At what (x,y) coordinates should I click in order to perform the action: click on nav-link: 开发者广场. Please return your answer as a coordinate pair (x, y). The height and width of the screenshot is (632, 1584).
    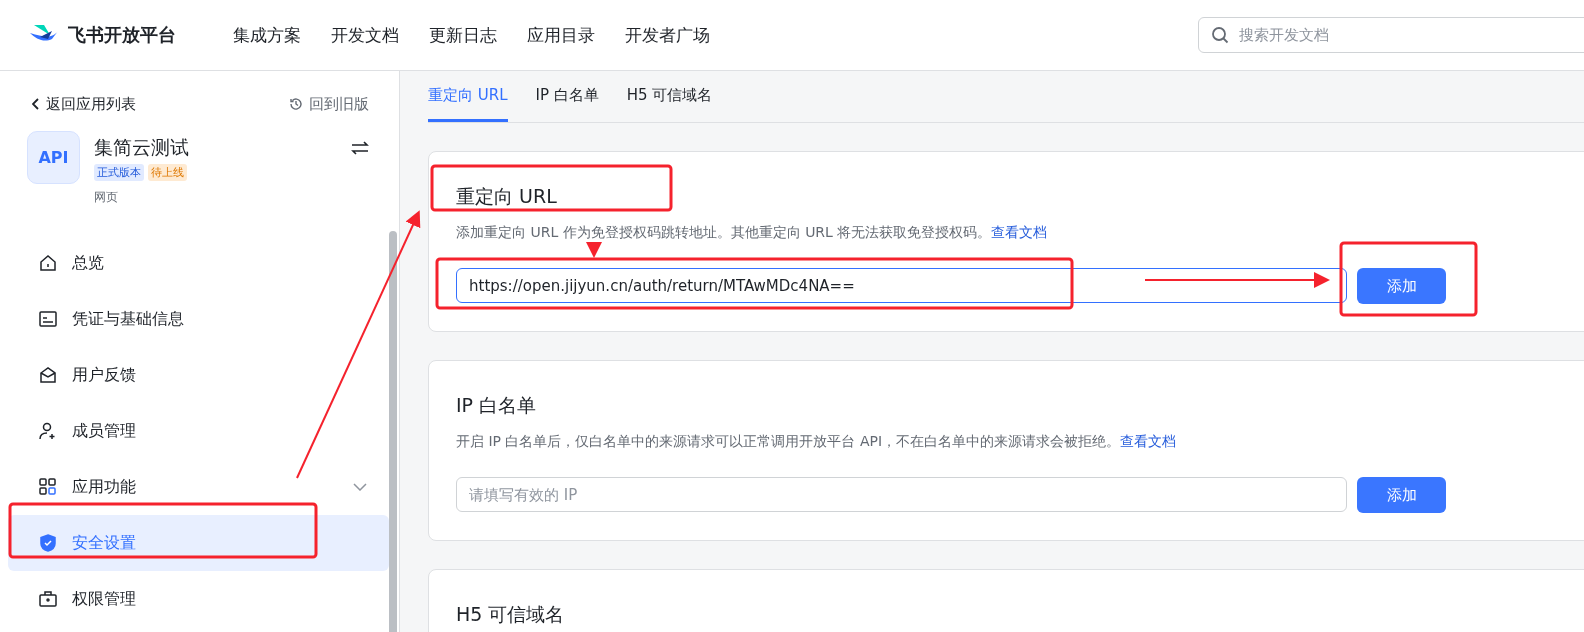
    Looking at the image, I should click on (667, 35).